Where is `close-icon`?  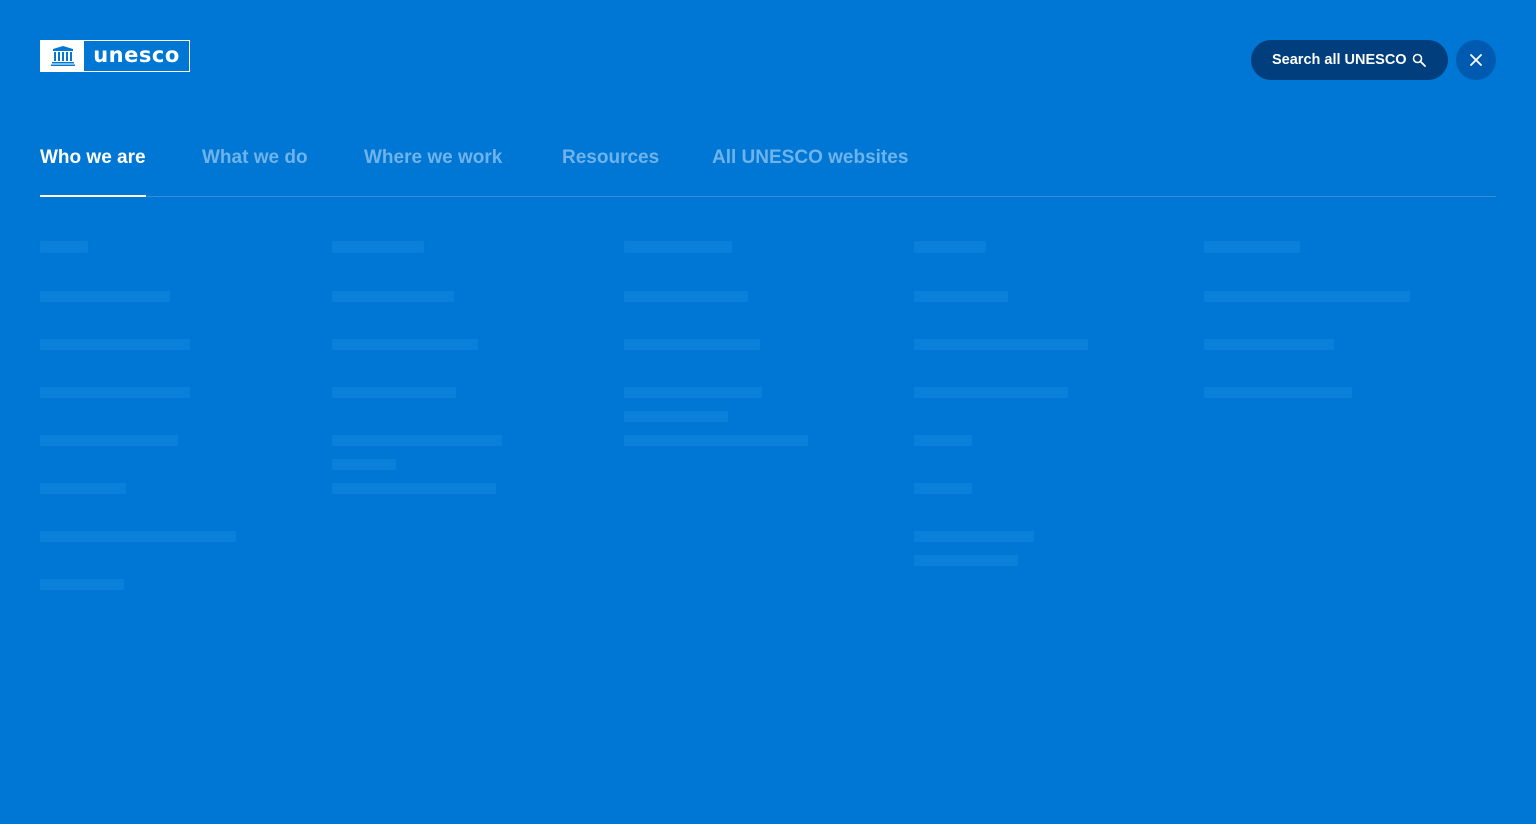 close-icon is located at coordinates (1476, 60).